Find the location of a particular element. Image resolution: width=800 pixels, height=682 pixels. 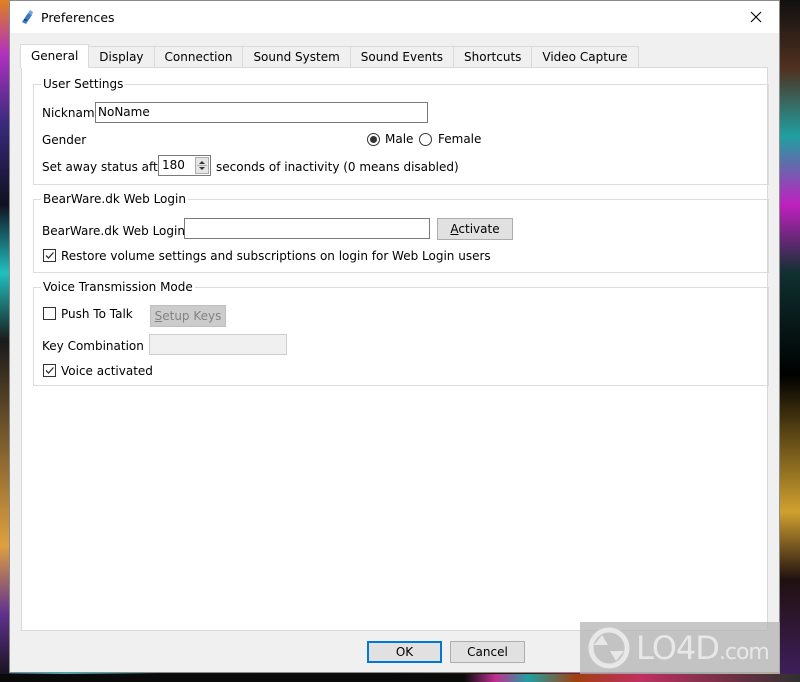

tab-general: General is located at coordinates (55, 56).